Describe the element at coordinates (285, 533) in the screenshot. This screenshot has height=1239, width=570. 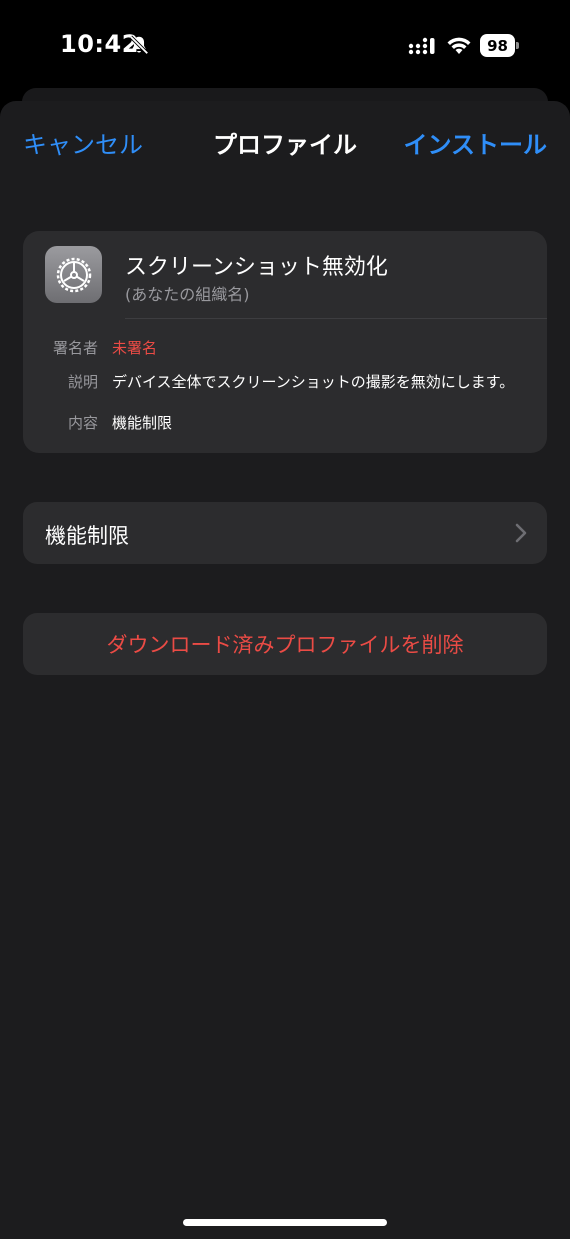
I see `restrictions-row: 機能制限` at that location.